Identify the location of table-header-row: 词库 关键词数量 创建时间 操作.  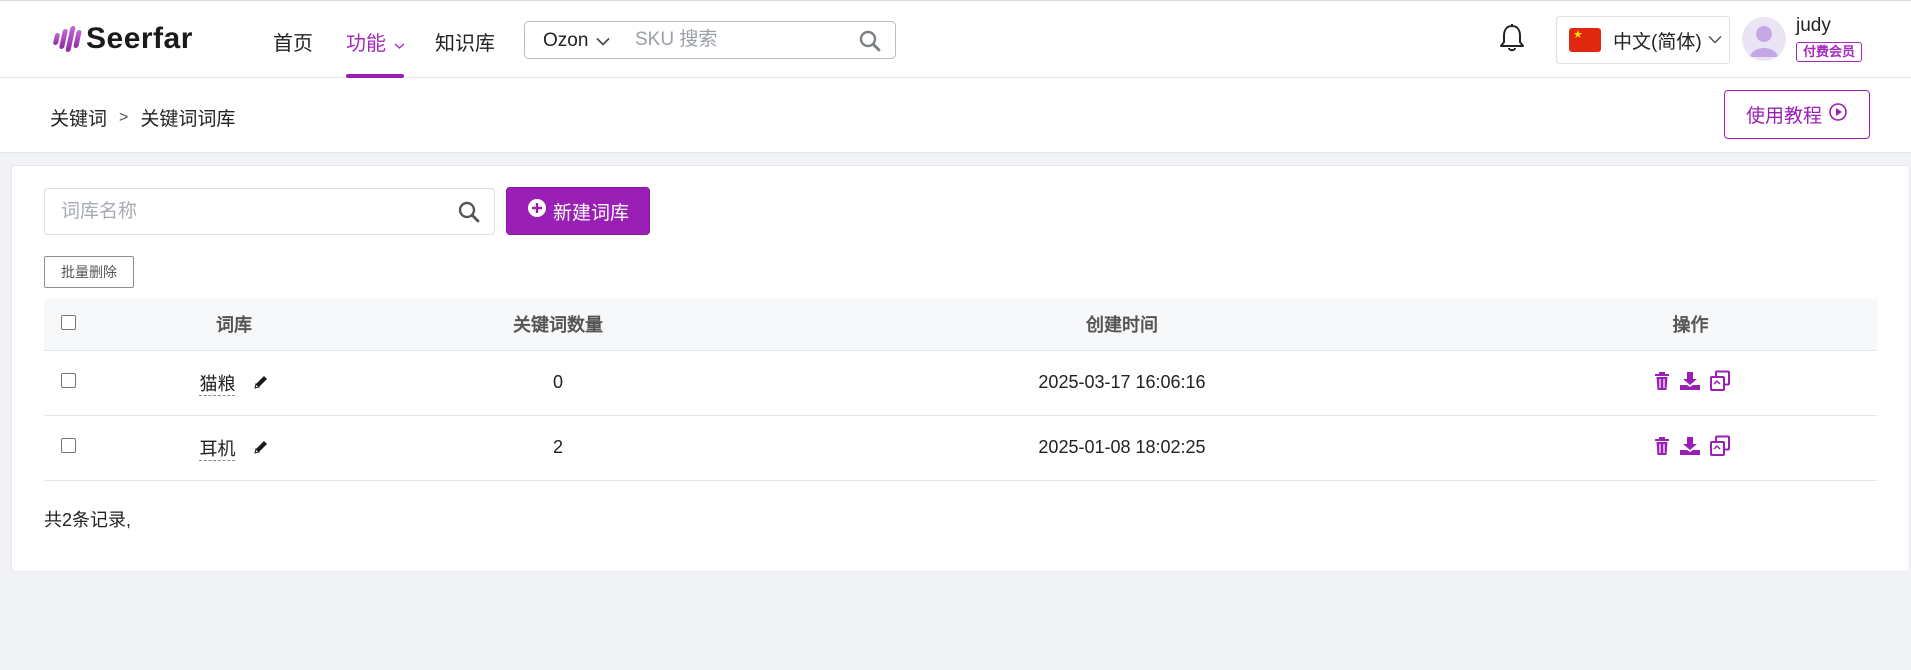
(960, 325).